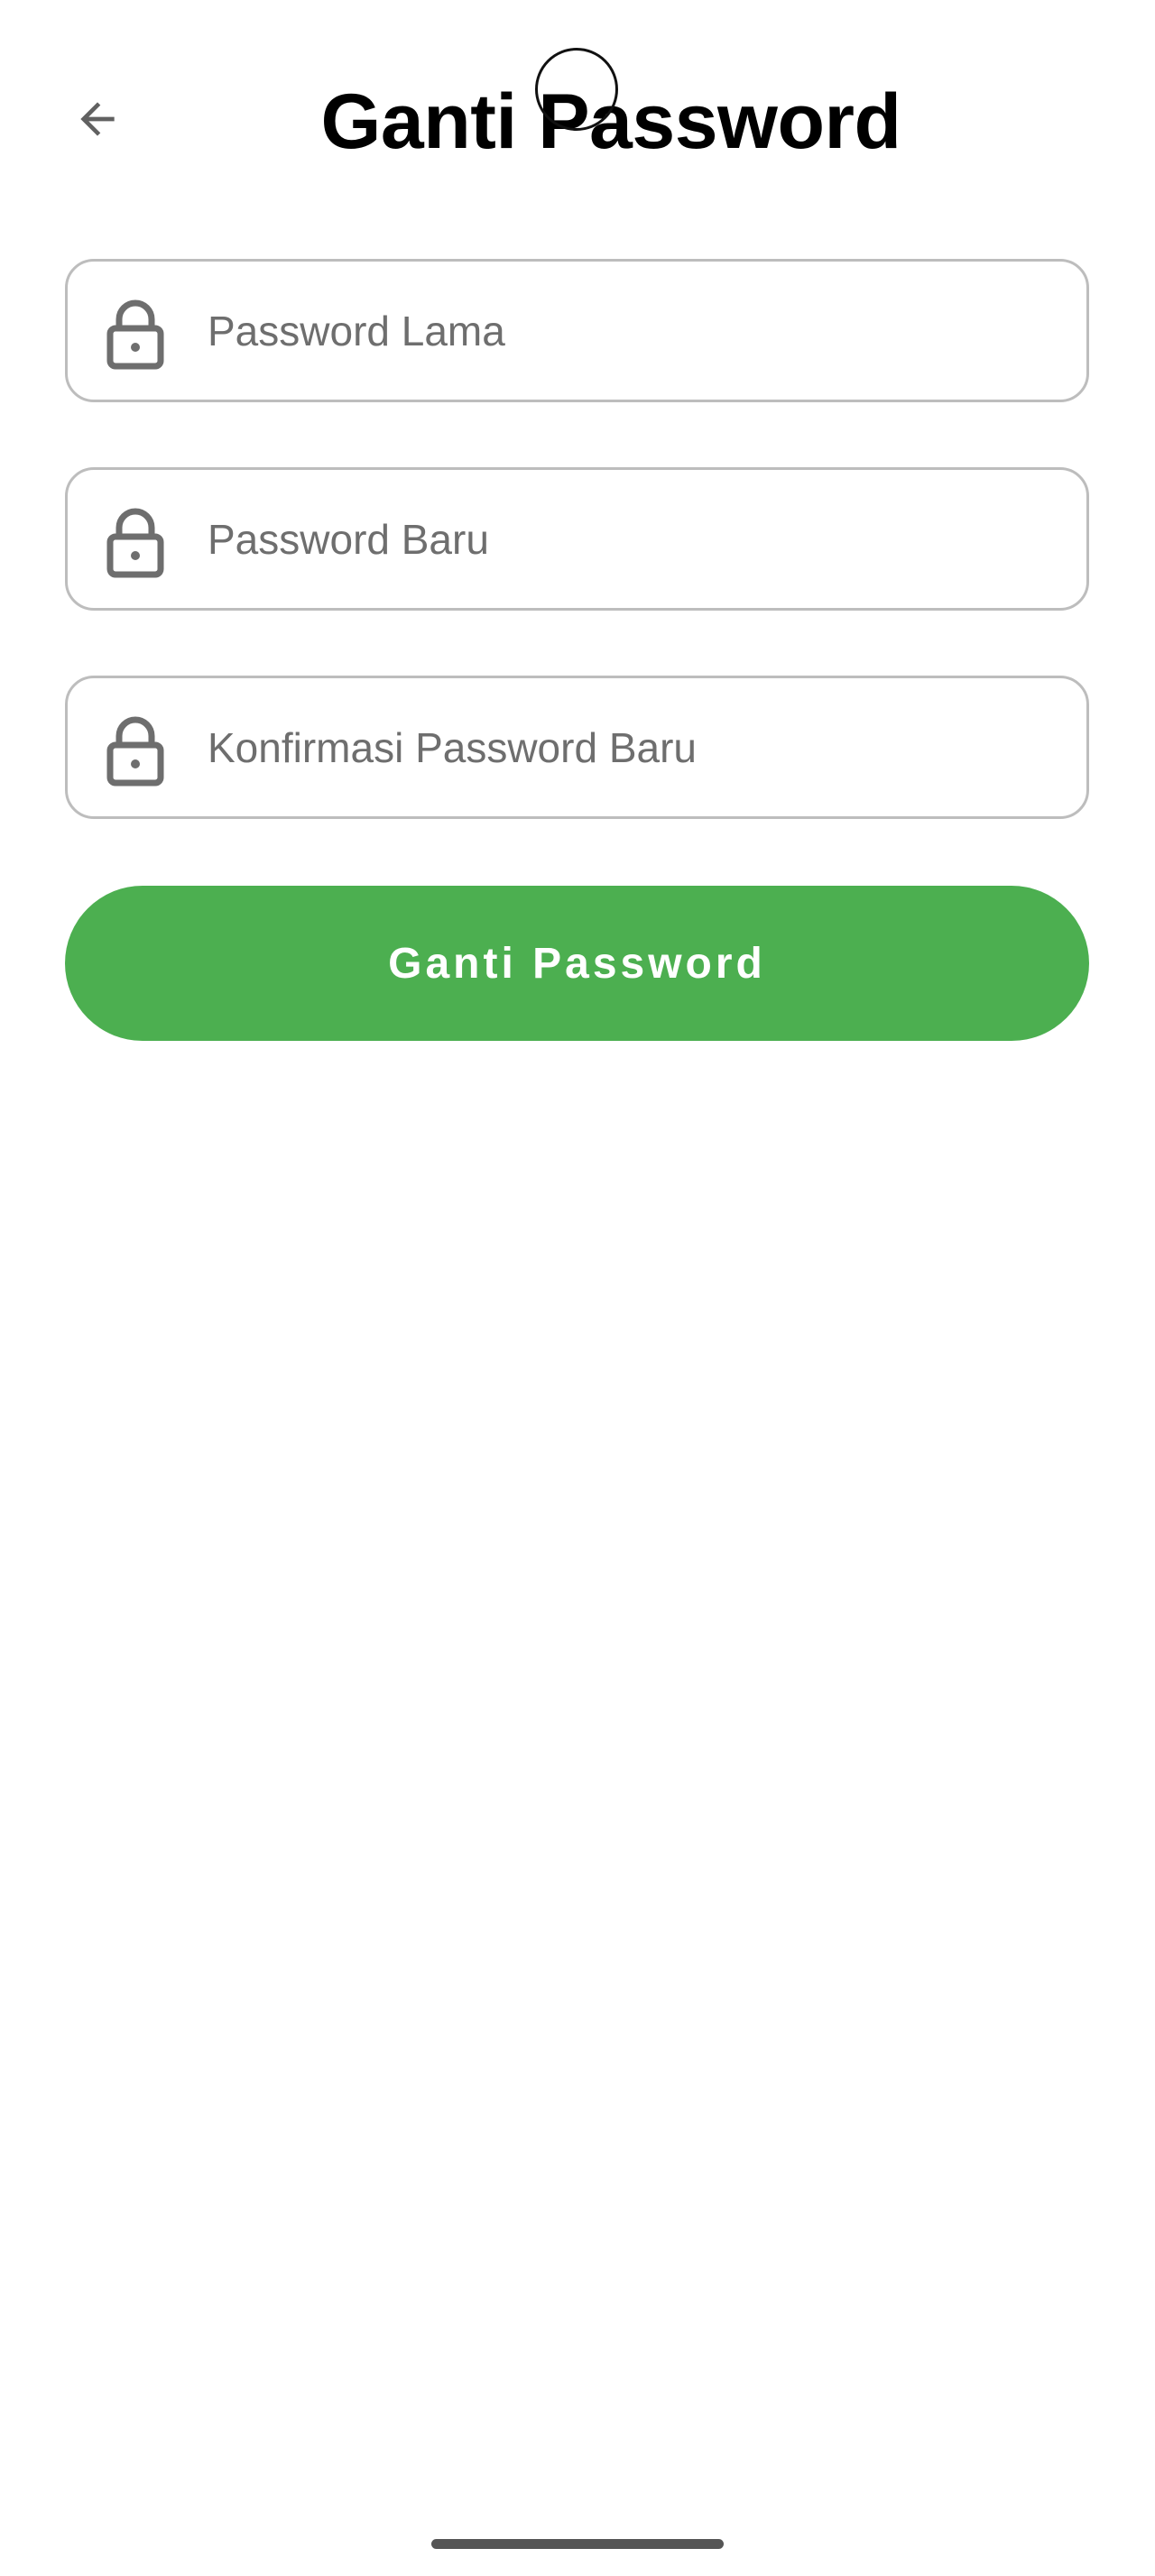 Image resolution: width=1155 pixels, height=2576 pixels. Describe the element at coordinates (577, 2544) in the screenshot. I see `home-indicator` at that location.